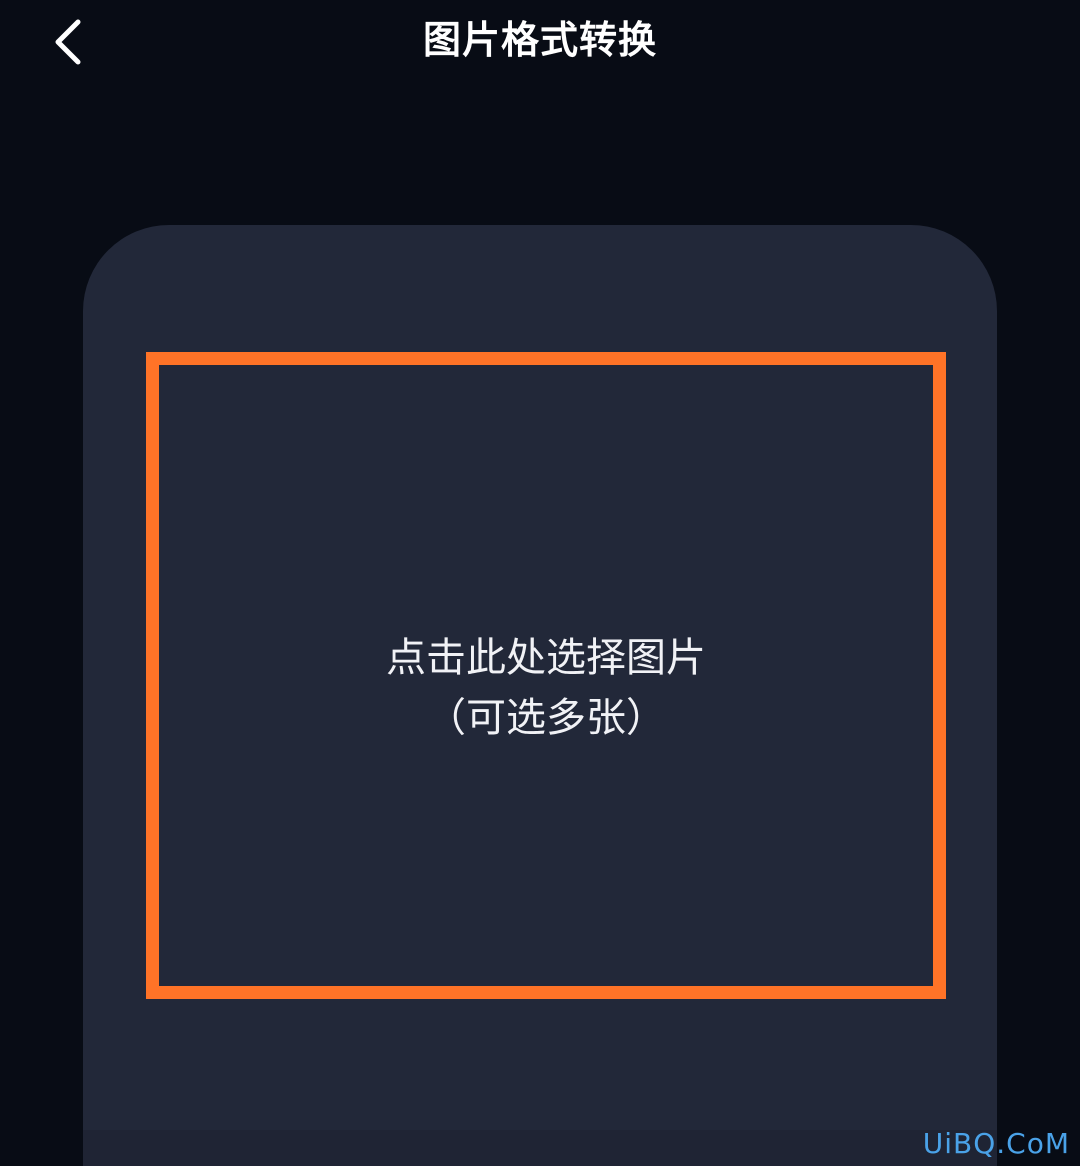 The height and width of the screenshot is (1166, 1080). Describe the element at coordinates (996, 1143) in the screenshot. I see `watermark: UiBQ.CoM` at that location.